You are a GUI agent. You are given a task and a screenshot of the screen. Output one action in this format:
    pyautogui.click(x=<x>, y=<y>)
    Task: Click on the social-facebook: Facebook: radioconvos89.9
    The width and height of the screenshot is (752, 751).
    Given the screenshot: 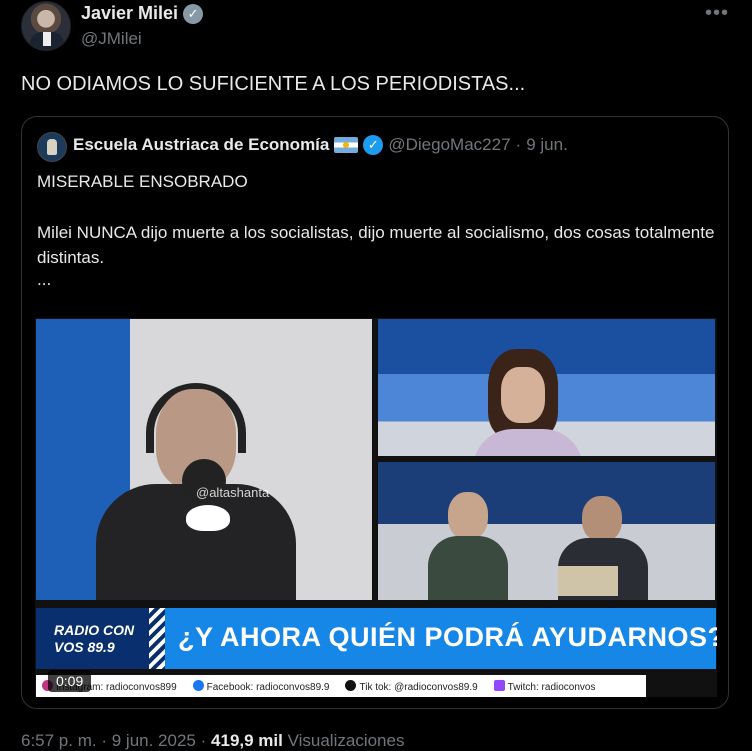 What is the action you would take?
    pyautogui.click(x=261, y=686)
    